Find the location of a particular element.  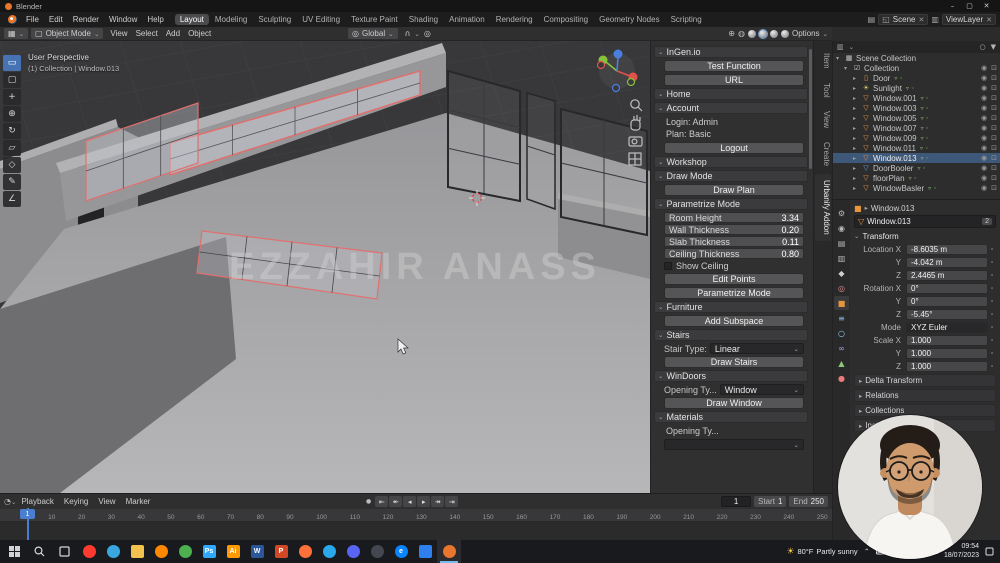

playhead-badge: 1 is located at coordinates (27, 514).